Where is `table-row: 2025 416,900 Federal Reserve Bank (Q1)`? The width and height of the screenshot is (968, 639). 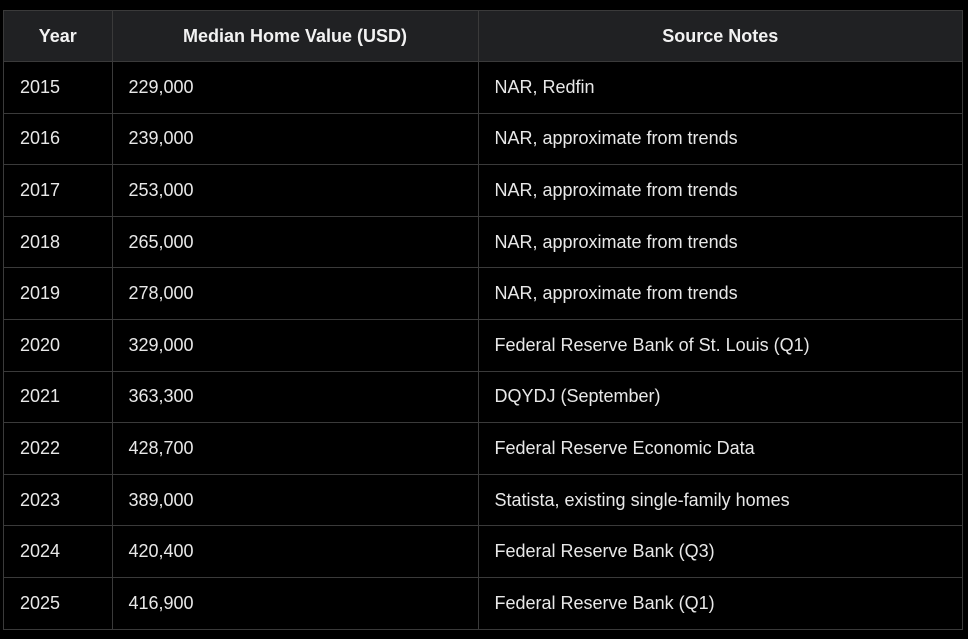 table-row: 2025 416,900 Federal Reserve Bank (Q1) is located at coordinates (483, 603).